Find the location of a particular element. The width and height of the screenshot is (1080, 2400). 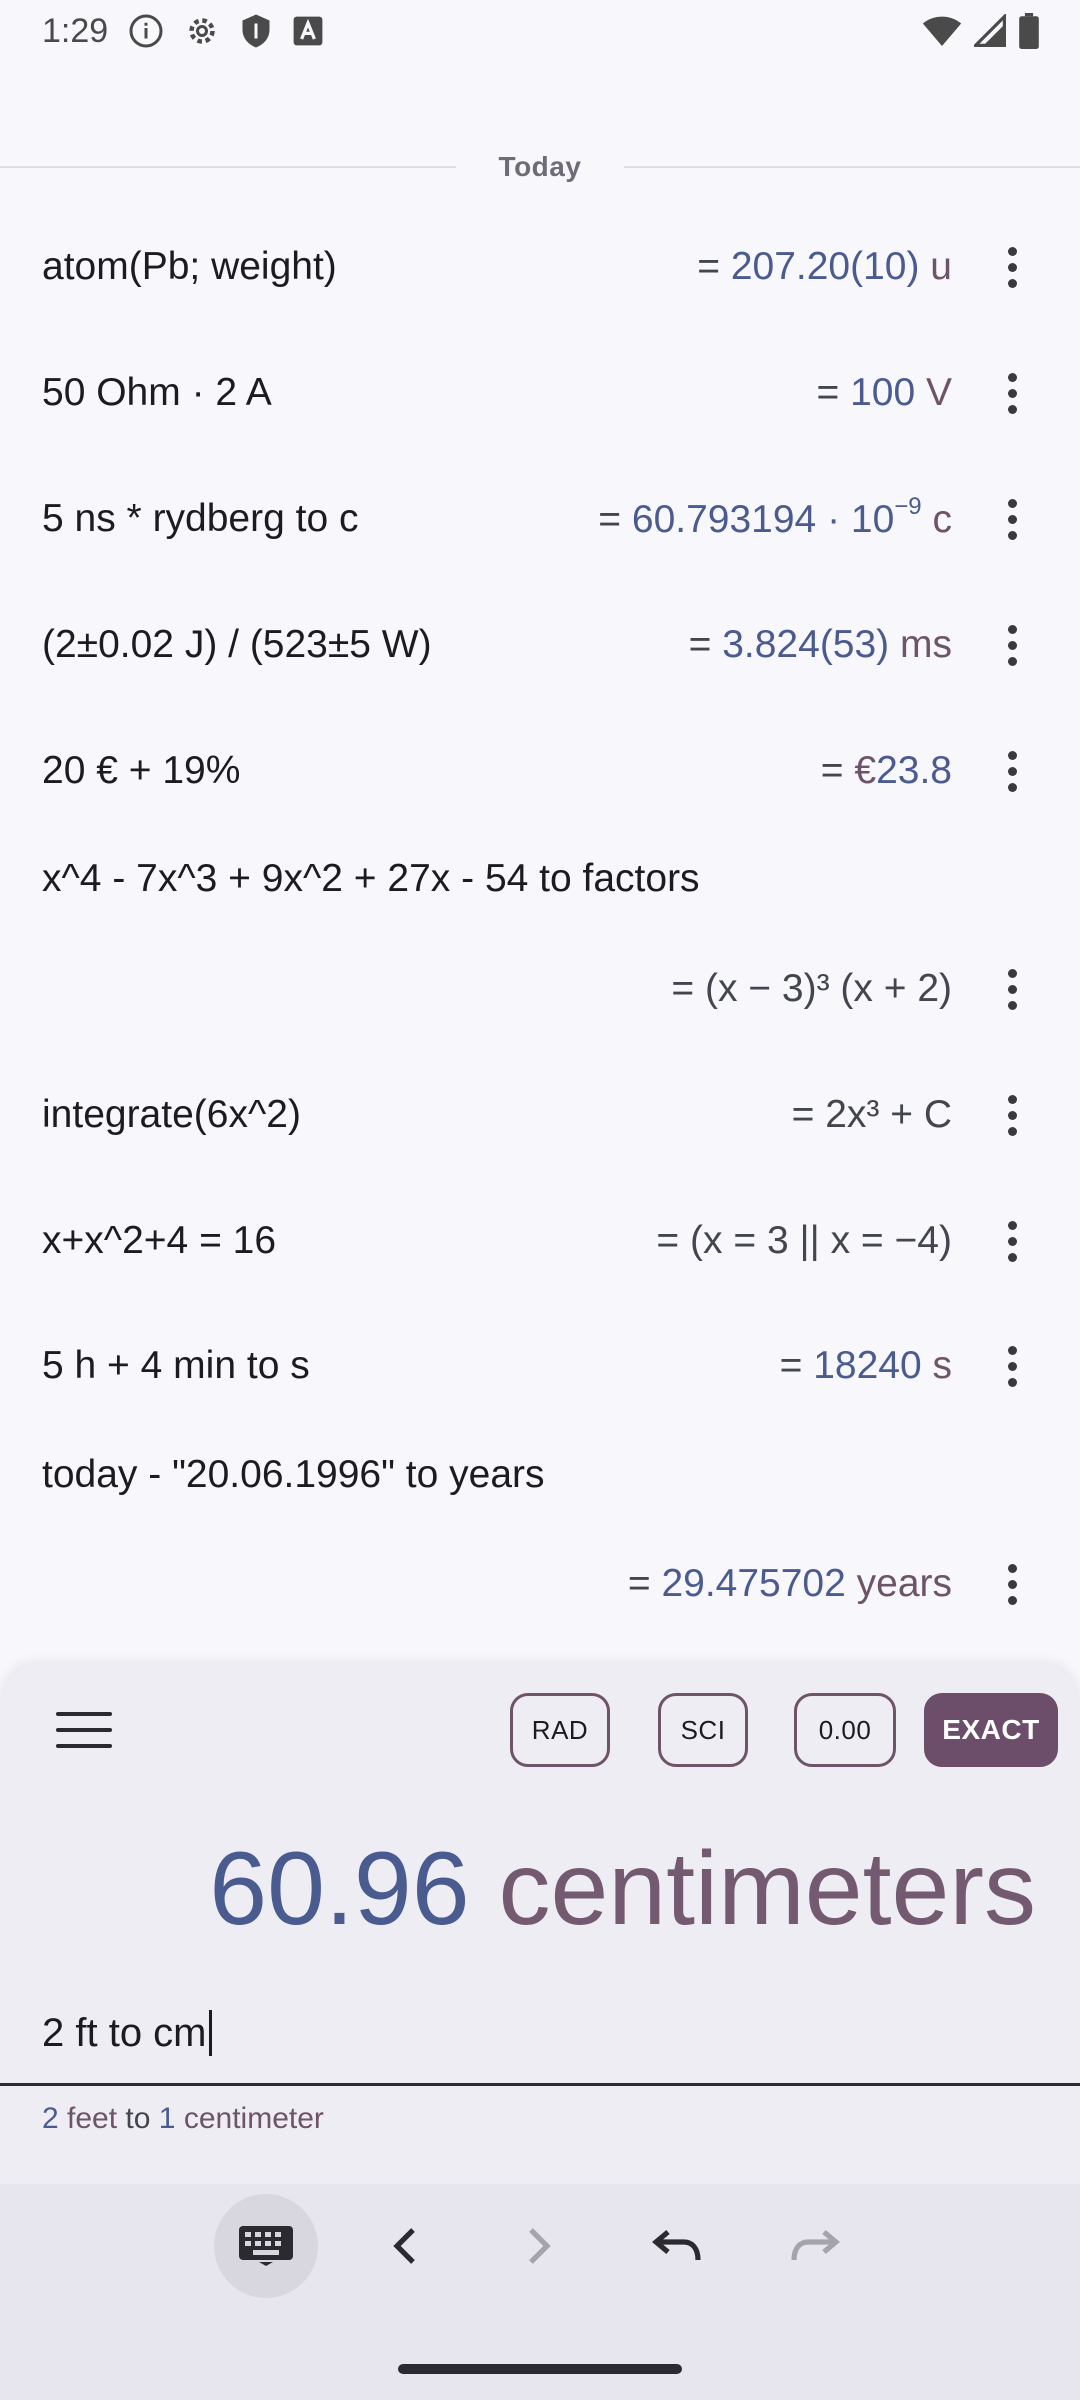

home-indicator is located at coordinates (540, 2369).